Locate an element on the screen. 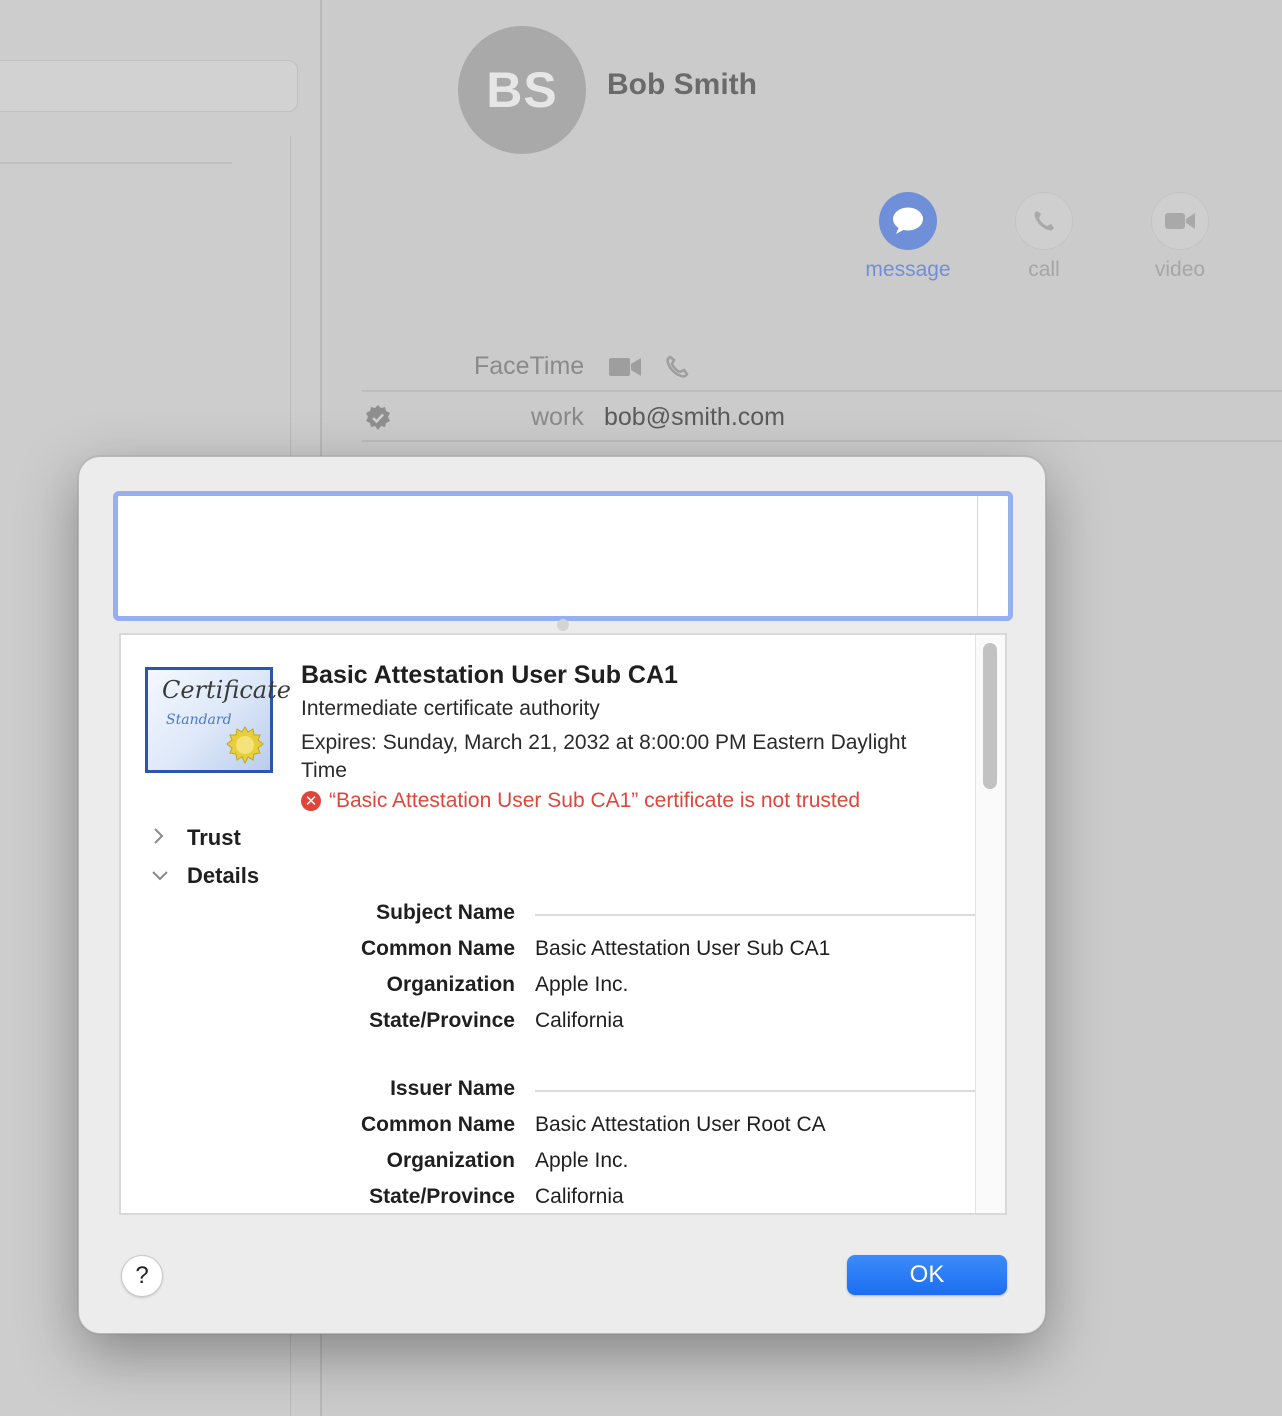  issuer-name-heading: Issuer Name is located at coordinates (593, 1092).